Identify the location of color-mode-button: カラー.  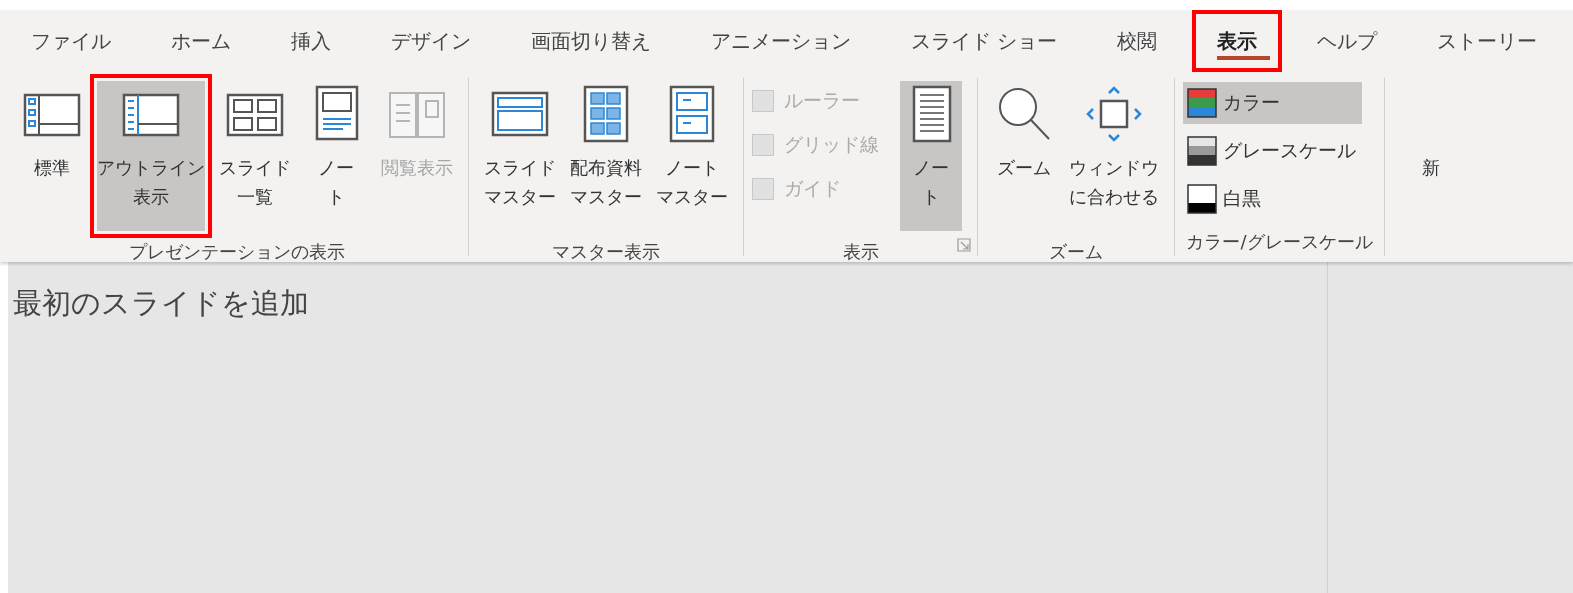
(1272, 103).